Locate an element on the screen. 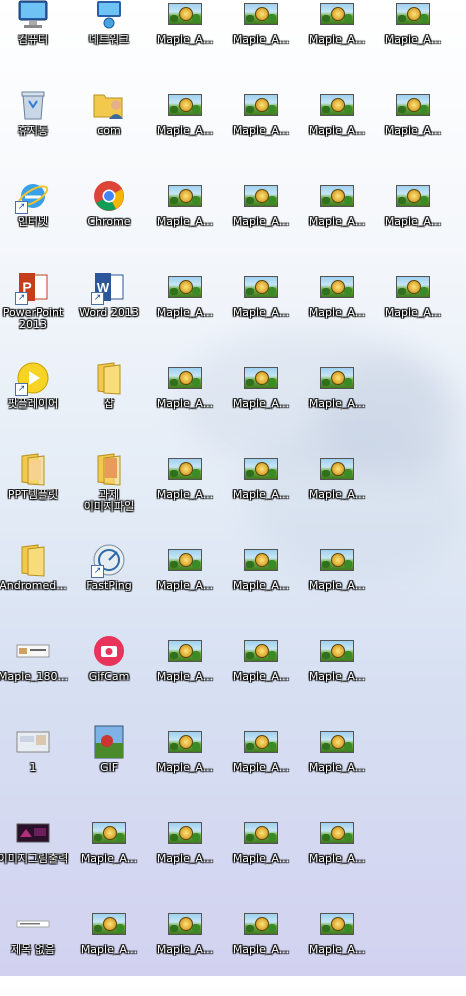 The image size is (466, 996). desktop-icon: com is located at coordinates (109, 134).